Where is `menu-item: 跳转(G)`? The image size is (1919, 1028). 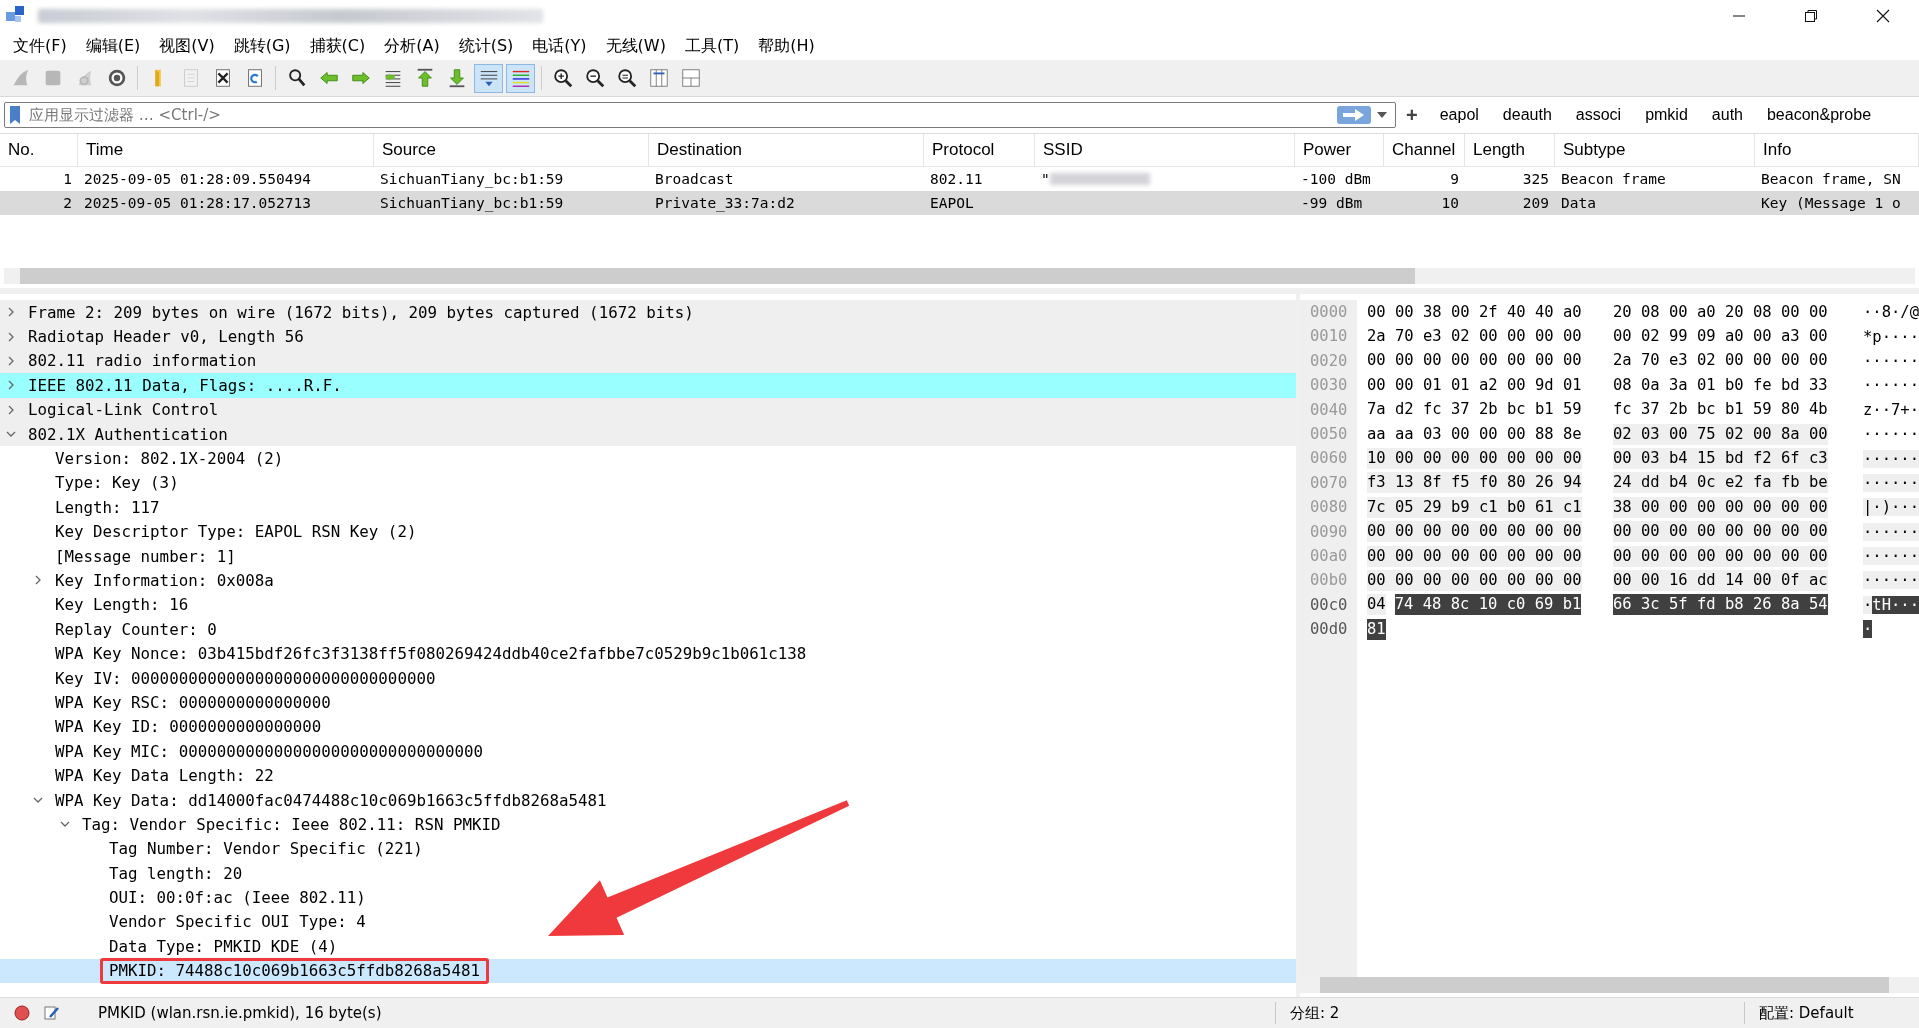 menu-item: 跳转(G) is located at coordinates (262, 46).